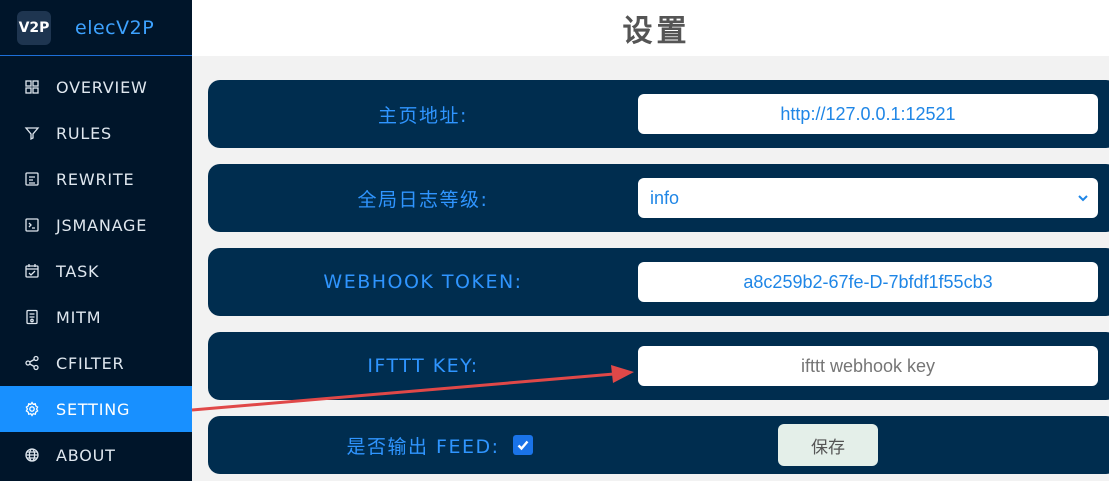 Image resolution: width=1109 pixels, height=481 pixels. What do you see at coordinates (32, 179) in the screenshot?
I see `rewrite-icon` at bounding box center [32, 179].